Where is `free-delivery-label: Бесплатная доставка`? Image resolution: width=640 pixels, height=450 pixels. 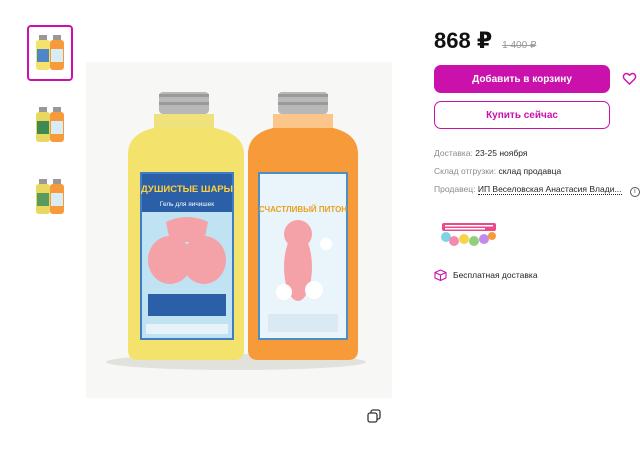
free-delivery-label: Бесплатная доставка is located at coordinates (495, 275).